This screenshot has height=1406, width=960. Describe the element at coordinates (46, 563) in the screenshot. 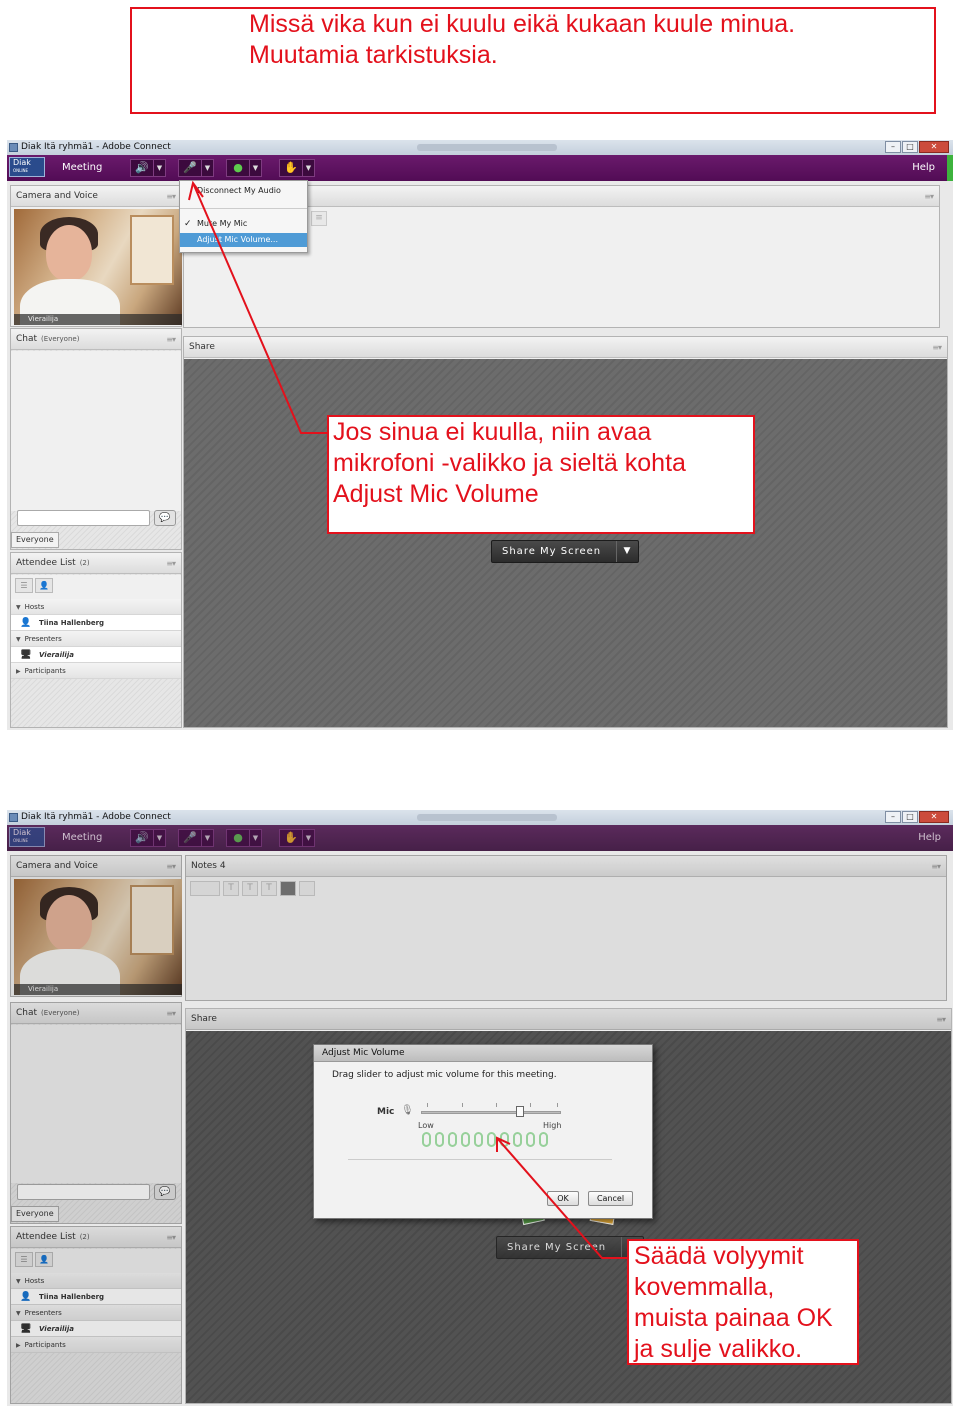

I see `pod-title: Attendee List` at that location.